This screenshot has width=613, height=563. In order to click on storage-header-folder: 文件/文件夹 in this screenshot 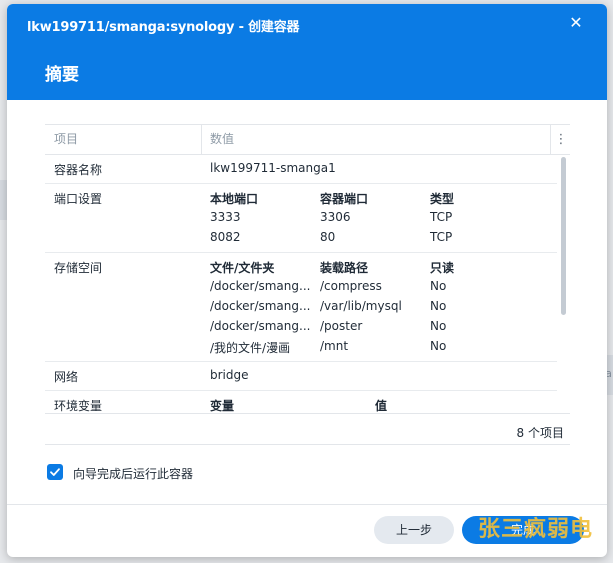, I will do `click(242, 268)`.